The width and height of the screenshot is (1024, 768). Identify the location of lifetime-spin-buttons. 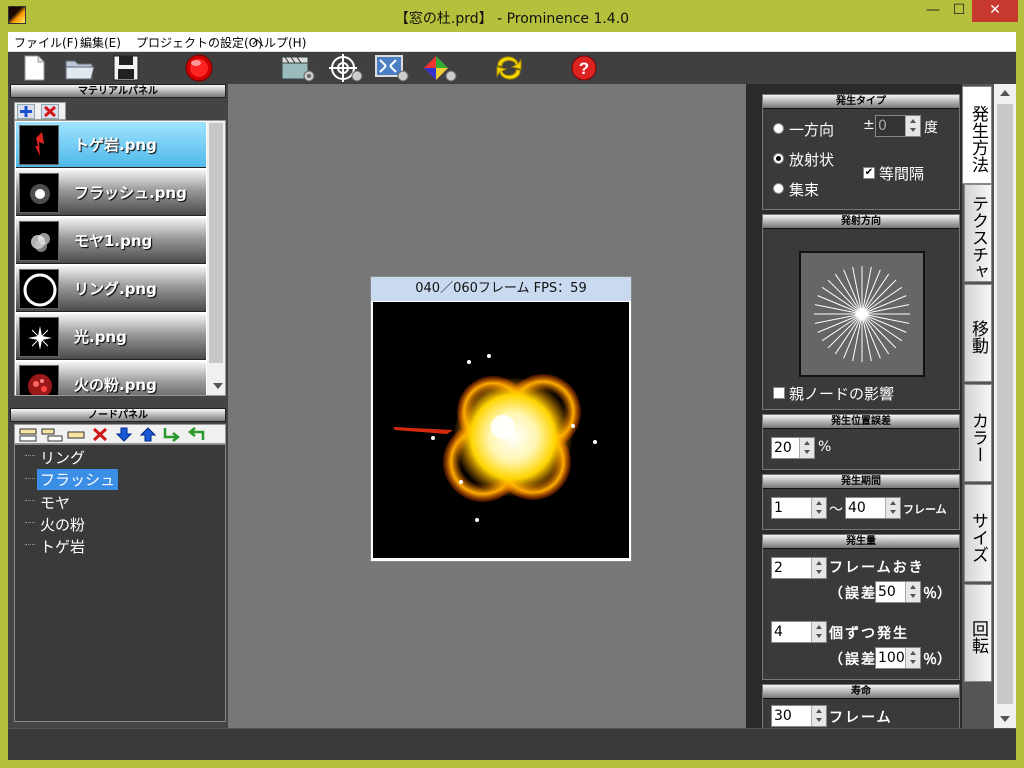
(818, 716).